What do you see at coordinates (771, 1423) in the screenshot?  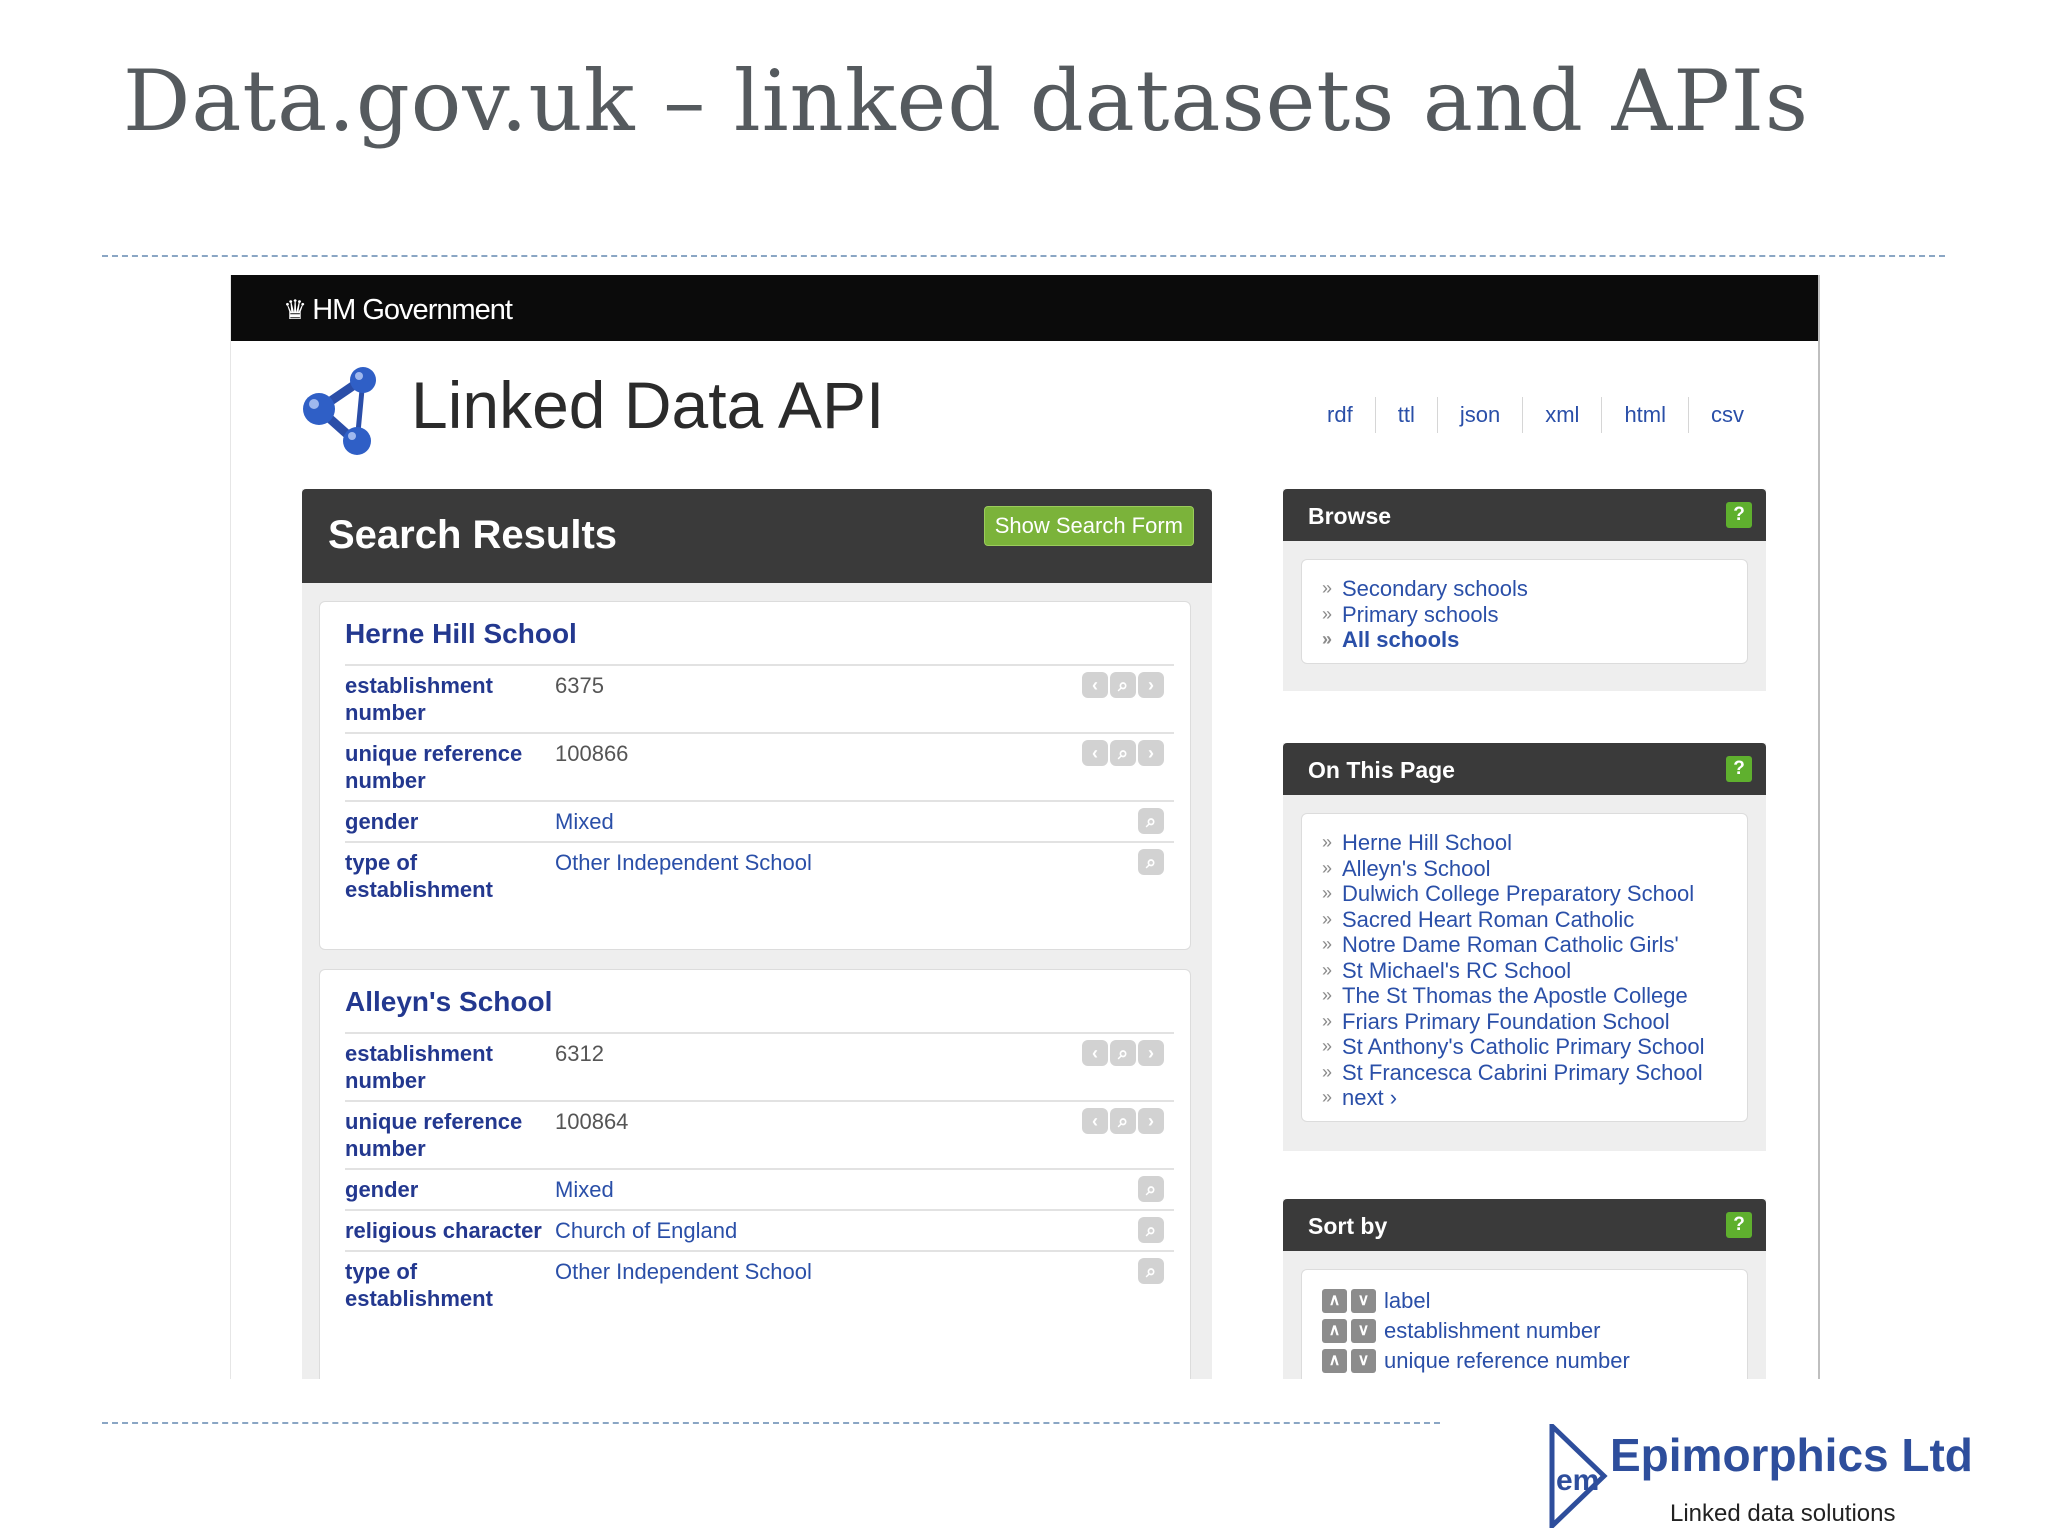 I see `bottom-divider` at bounding box center [771, 1423].